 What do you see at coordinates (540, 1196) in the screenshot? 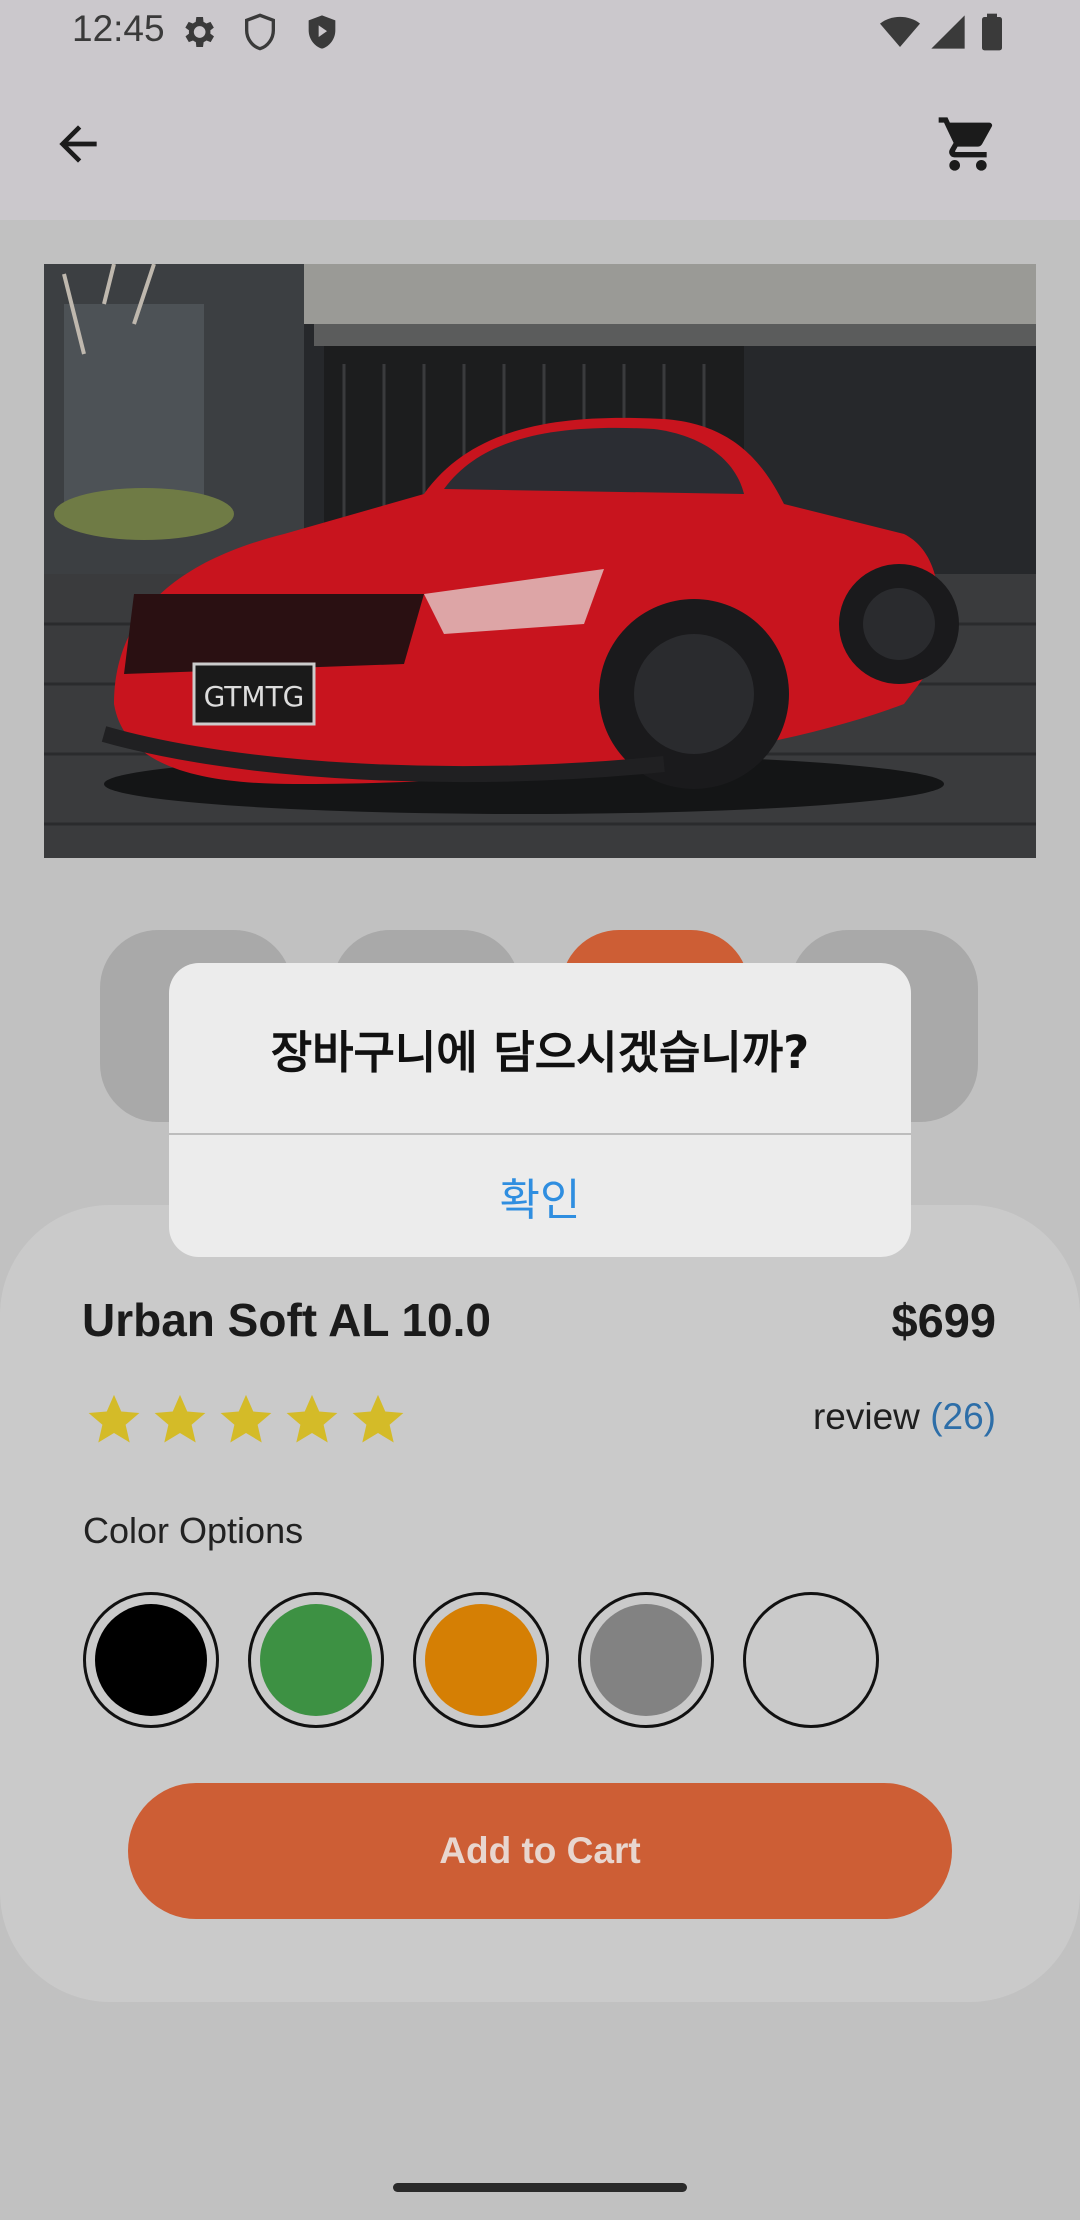
I see `dialog-confirm-button: 확인` at bounding box center [540, 1196].